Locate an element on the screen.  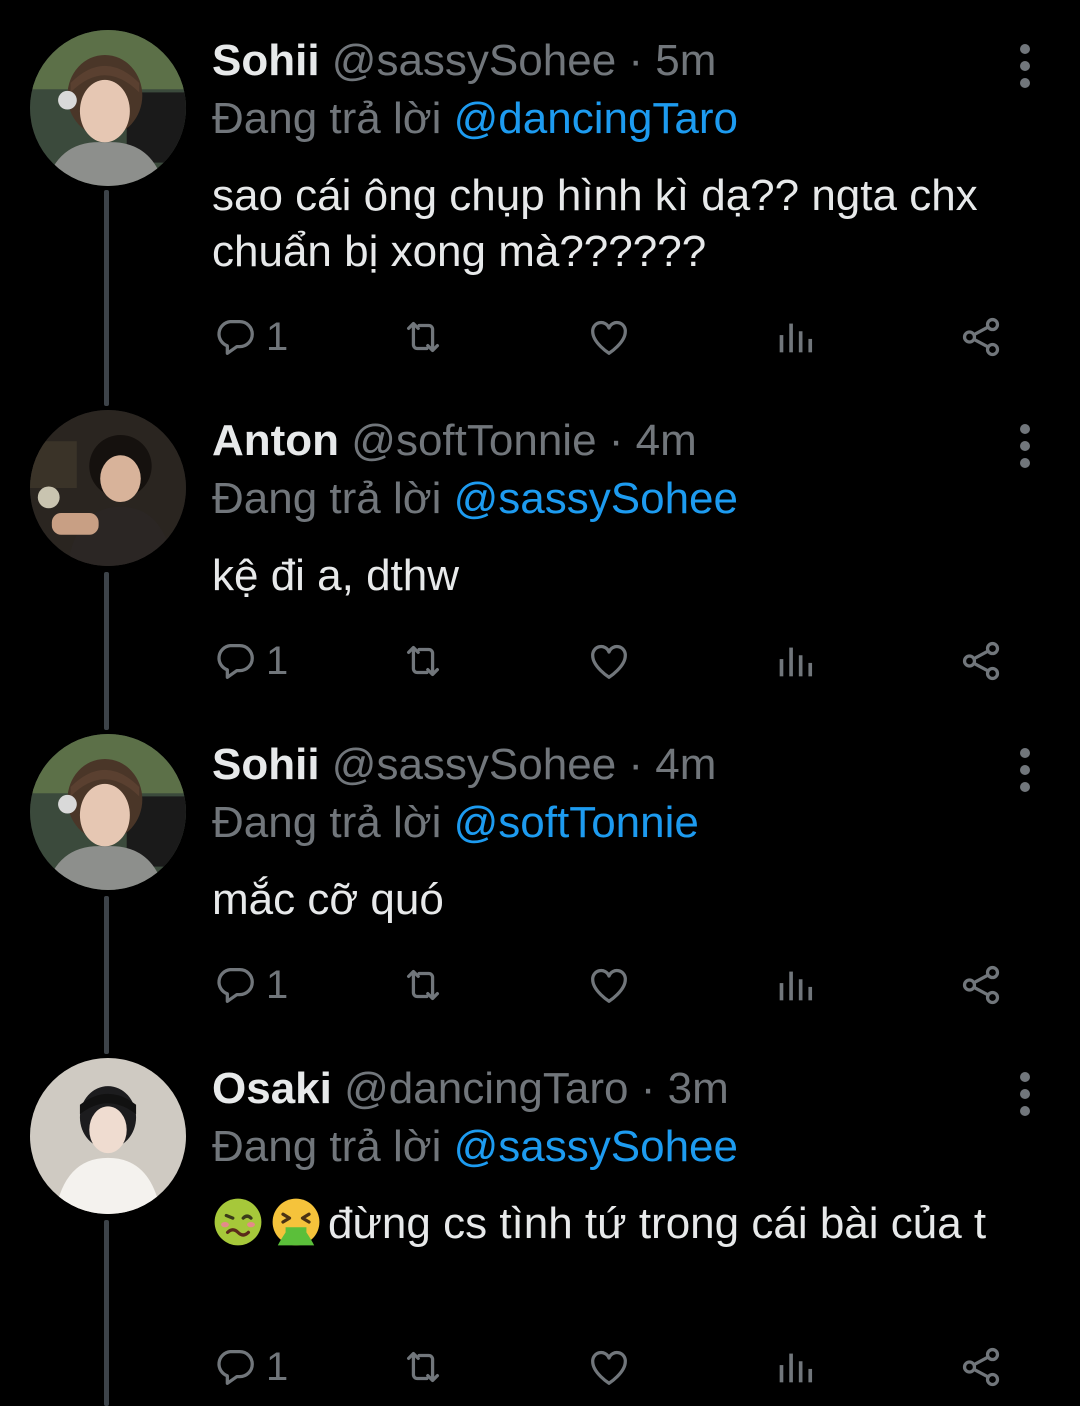
user-avatar-osaki is located at coordinates (108, 1136).